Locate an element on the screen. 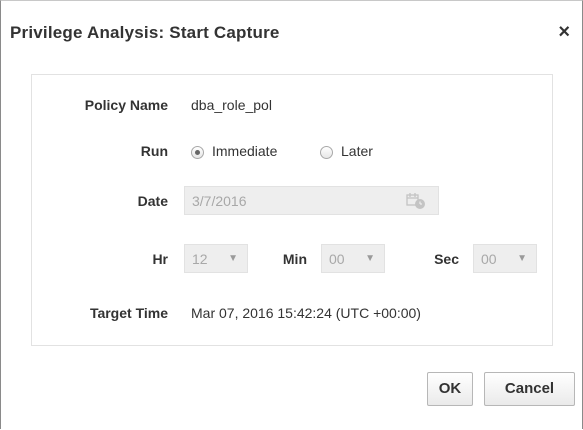 The image size is (583, 430). sec-select: 00 ▼ is located at coordinates (505, 258).